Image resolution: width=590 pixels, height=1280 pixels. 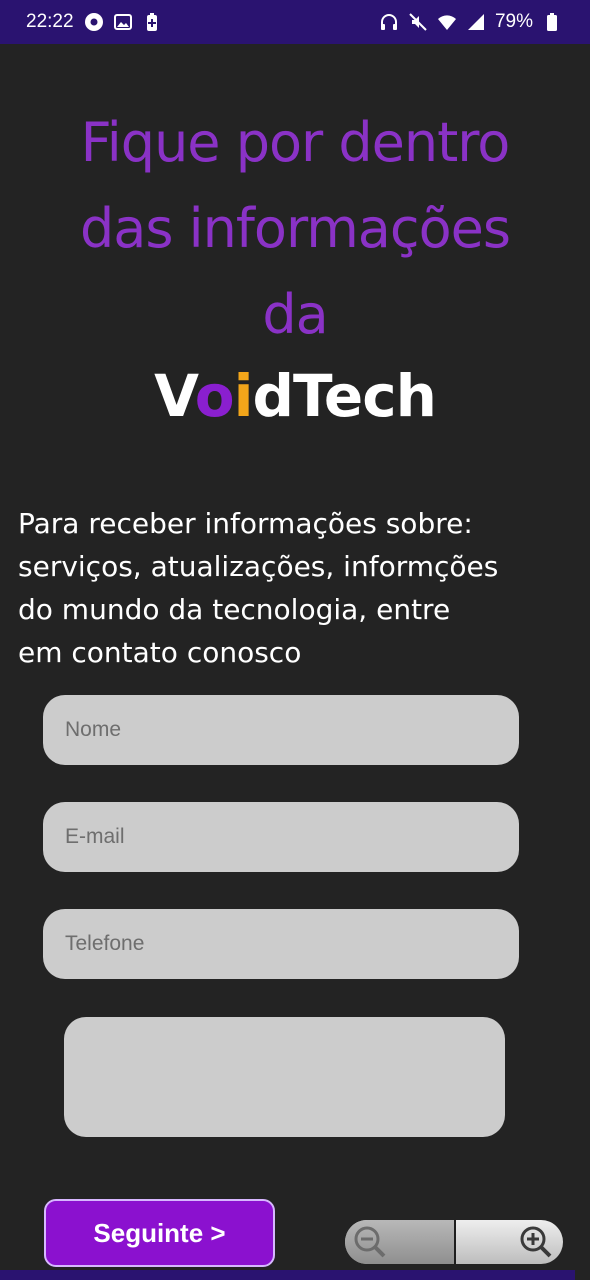 I want to click on status-right: 79%, so click(x=470, y=22).